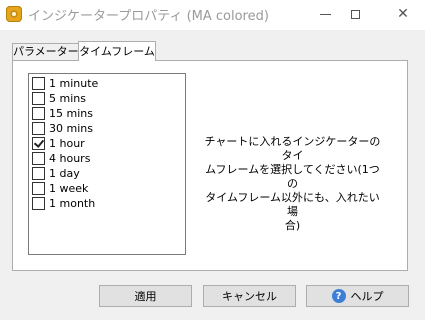 The image size is (425, 320). What do you see at coordinates (45, 51) in the screenshot?
I see `tab-parameters: パラメーター` at bounding box center [45, 51].